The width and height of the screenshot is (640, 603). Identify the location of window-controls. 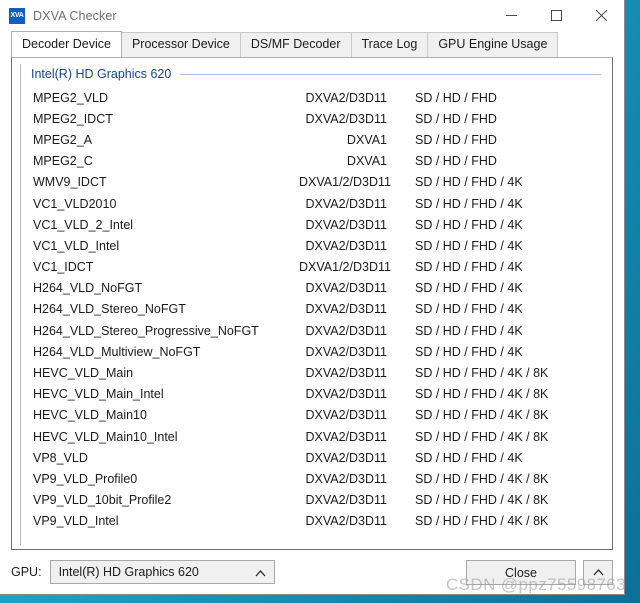
(556, 15).